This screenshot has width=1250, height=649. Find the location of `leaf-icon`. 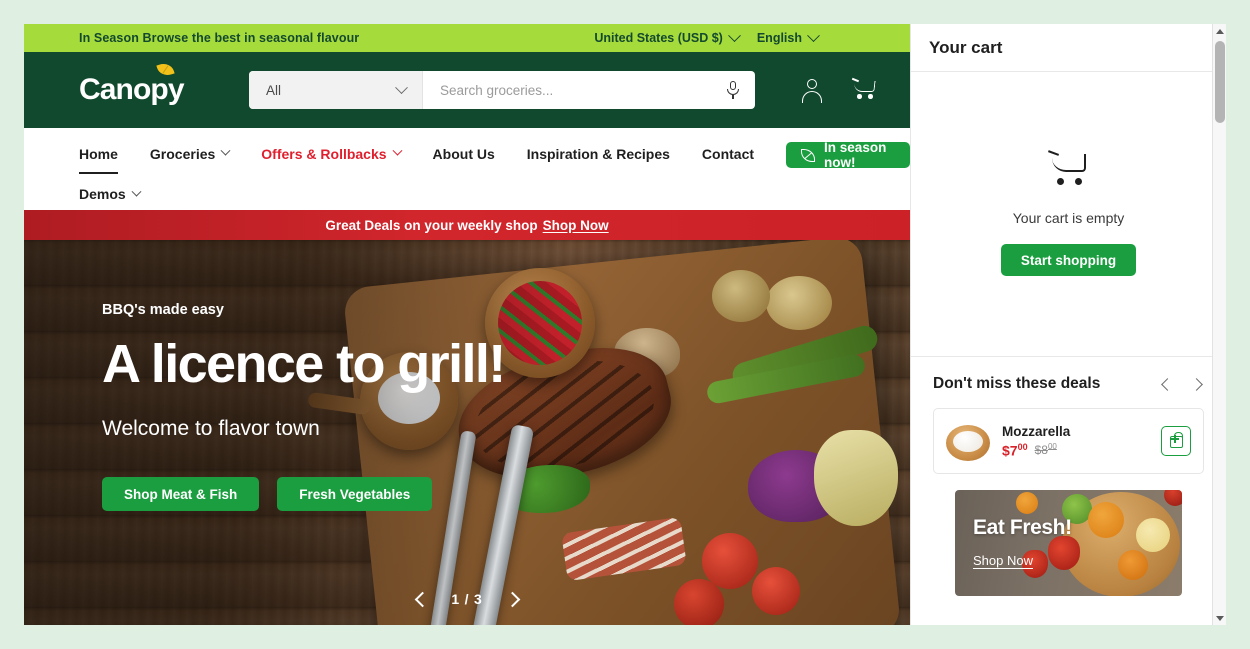

leaf-icon is located at coordinates (808, 155).